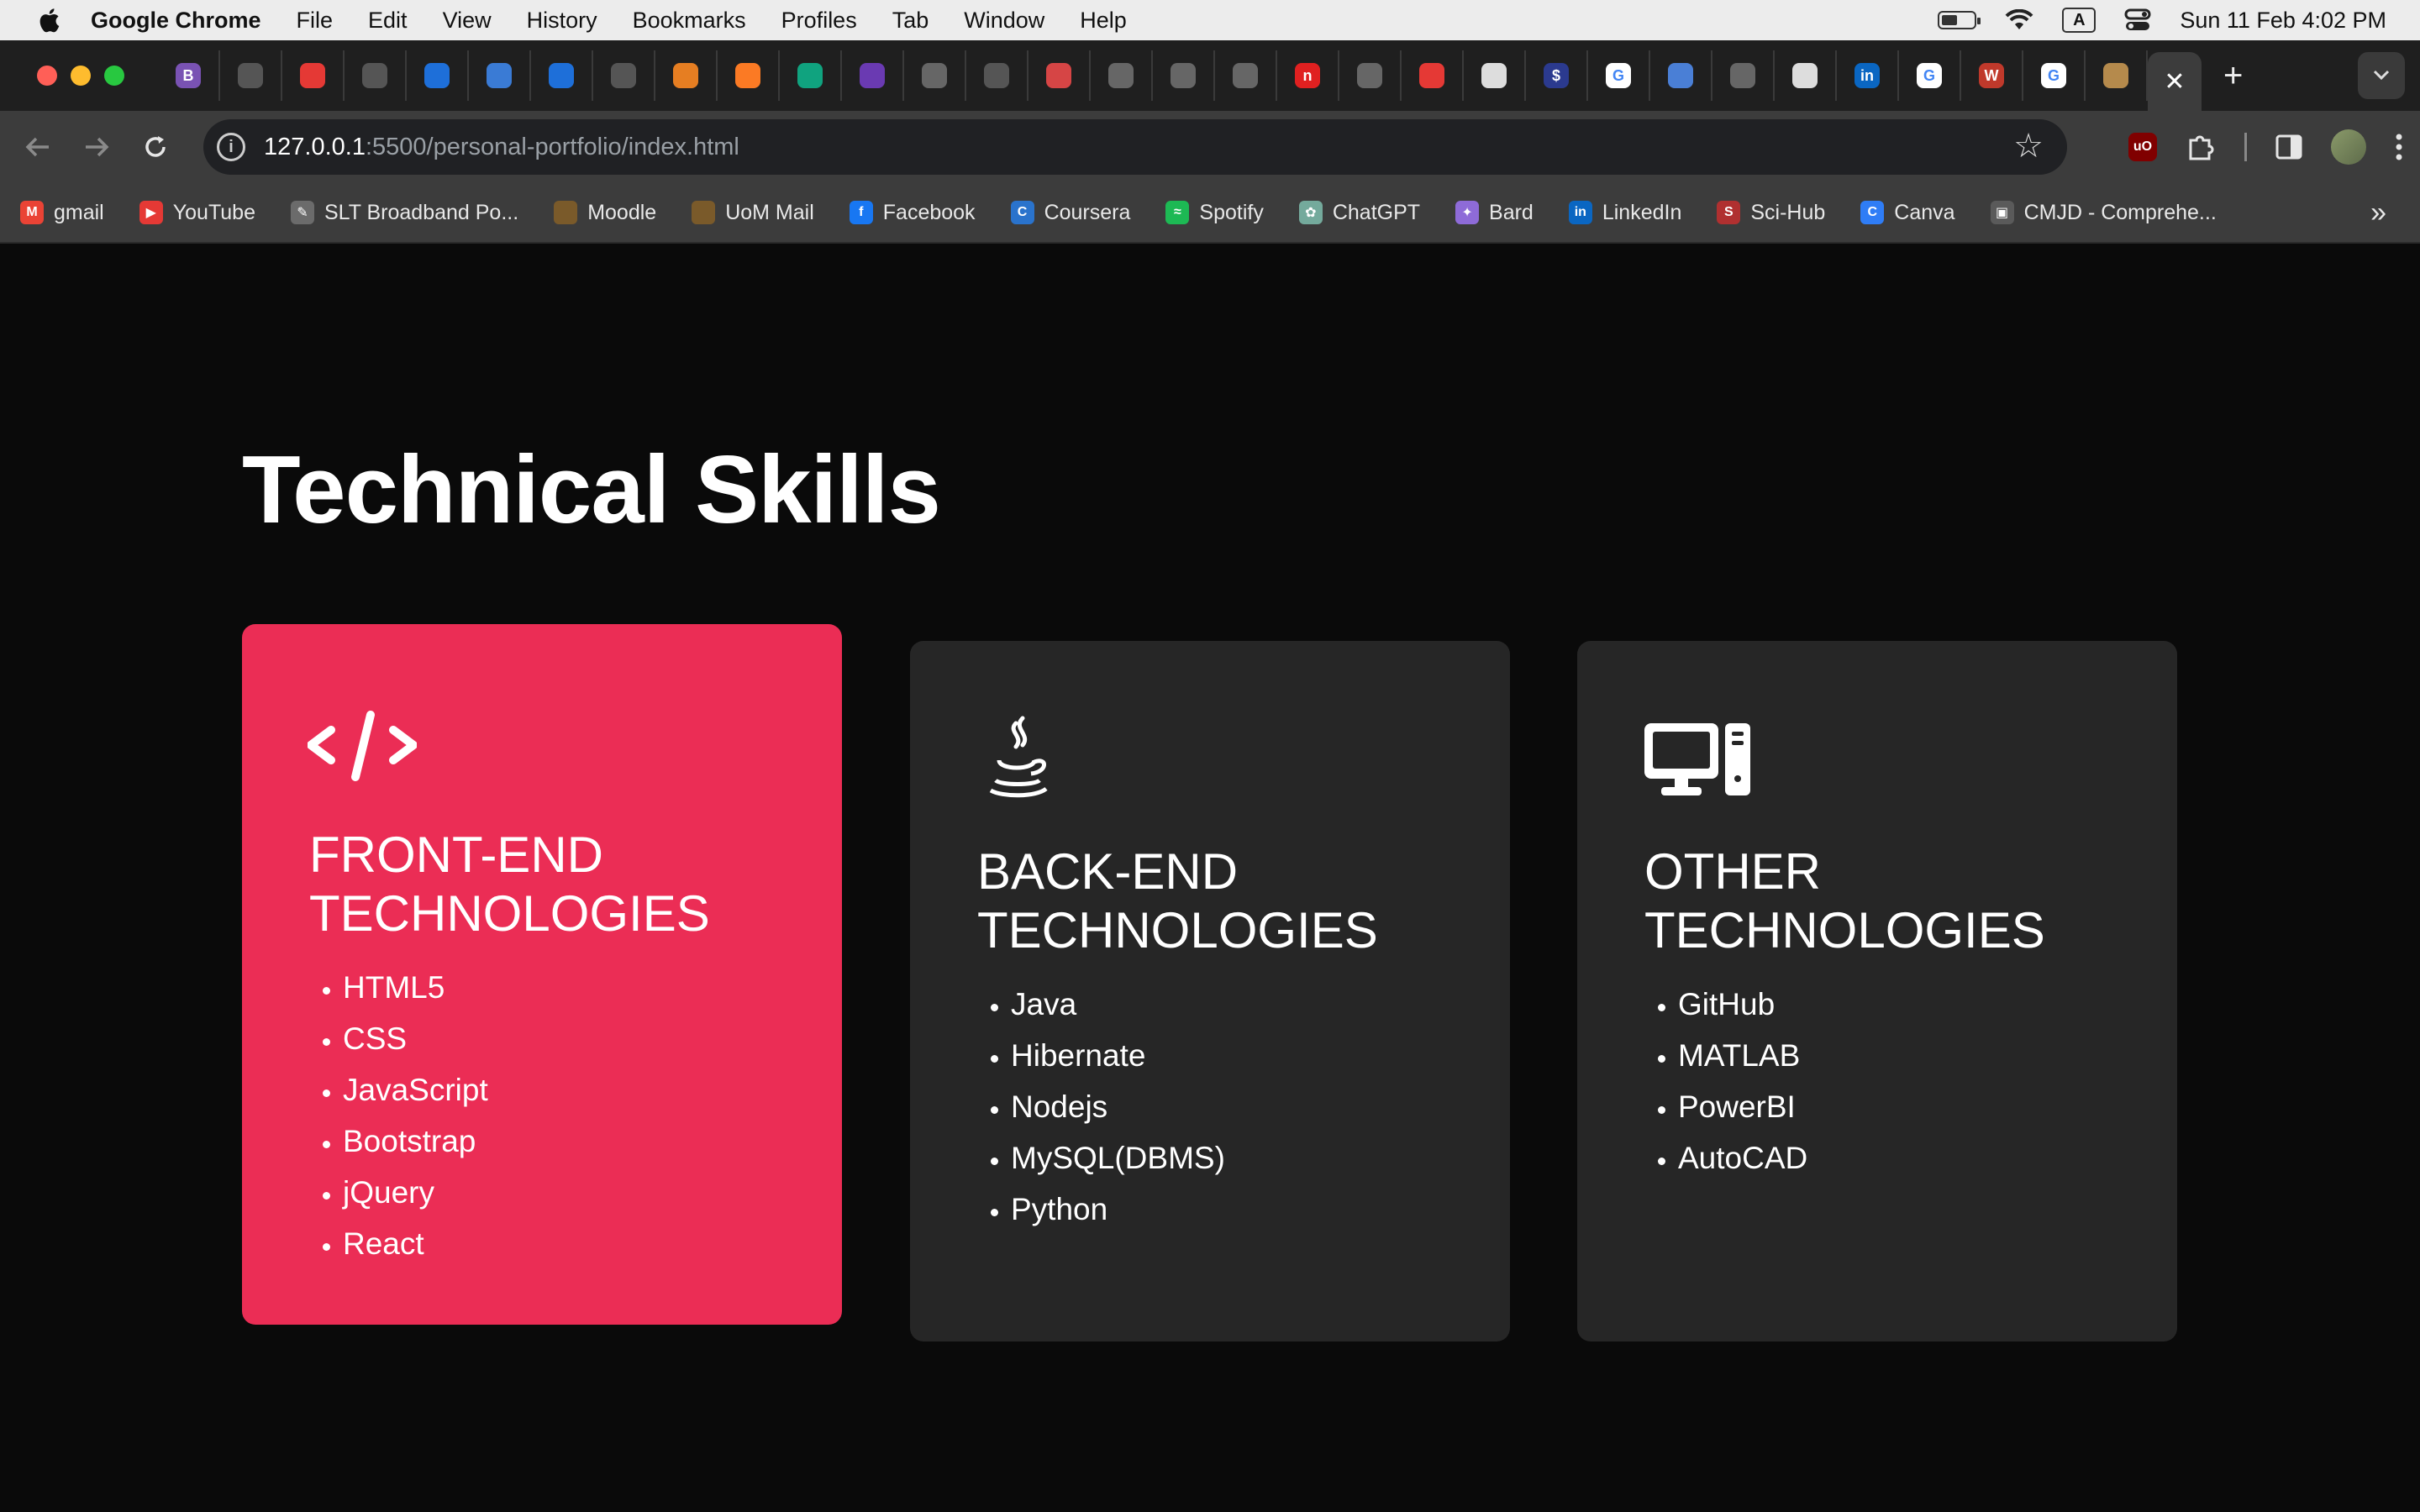  What do you see at coordinates (1118, 1004) in the screenshot?
I see `list-item: Java` at bounding box center [1118, 1004].